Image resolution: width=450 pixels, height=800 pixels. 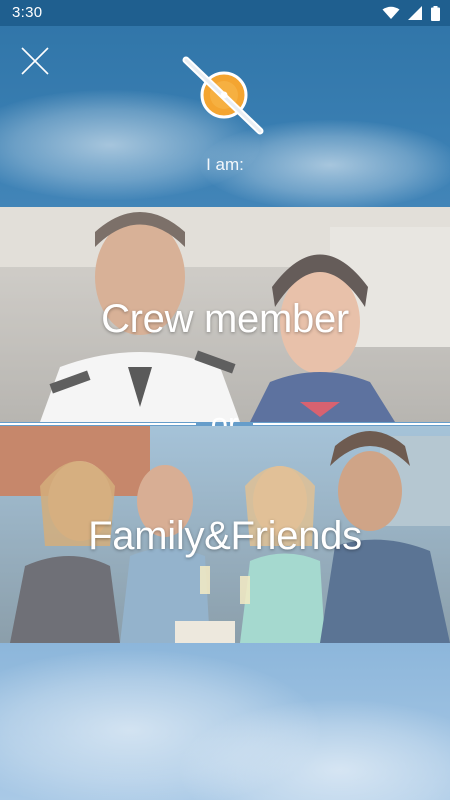 I want to click on propeller-logo-icon, so click(x=223, y=95).